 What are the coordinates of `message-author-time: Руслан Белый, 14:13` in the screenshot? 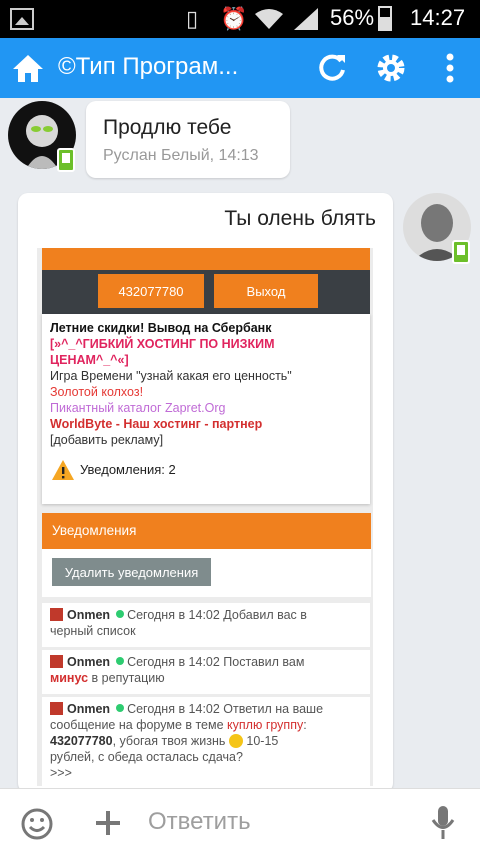 It's located at (181, 155).